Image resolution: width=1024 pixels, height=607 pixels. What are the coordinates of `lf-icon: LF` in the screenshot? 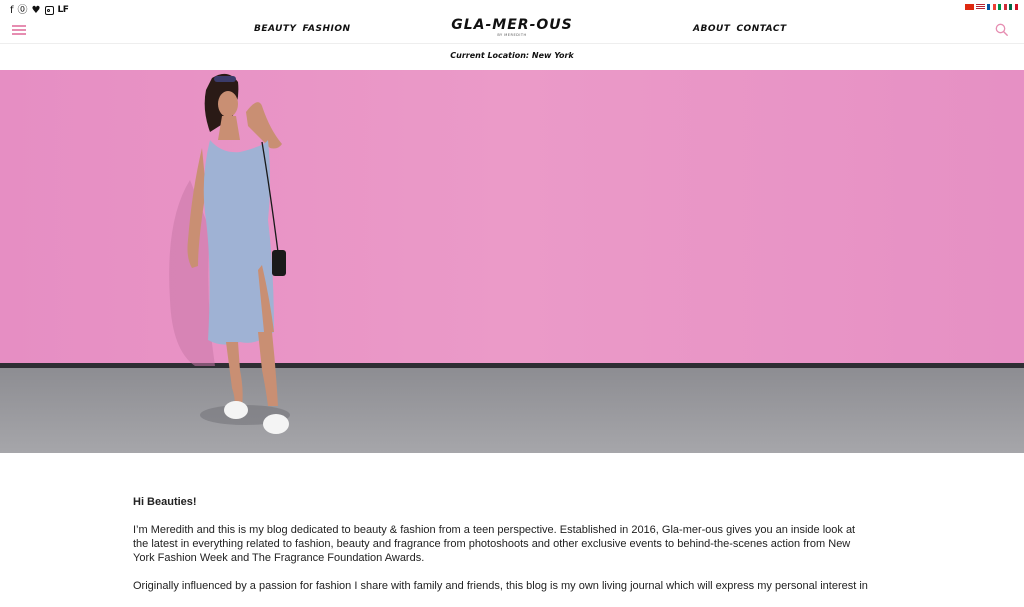 It's located at (63, 10).